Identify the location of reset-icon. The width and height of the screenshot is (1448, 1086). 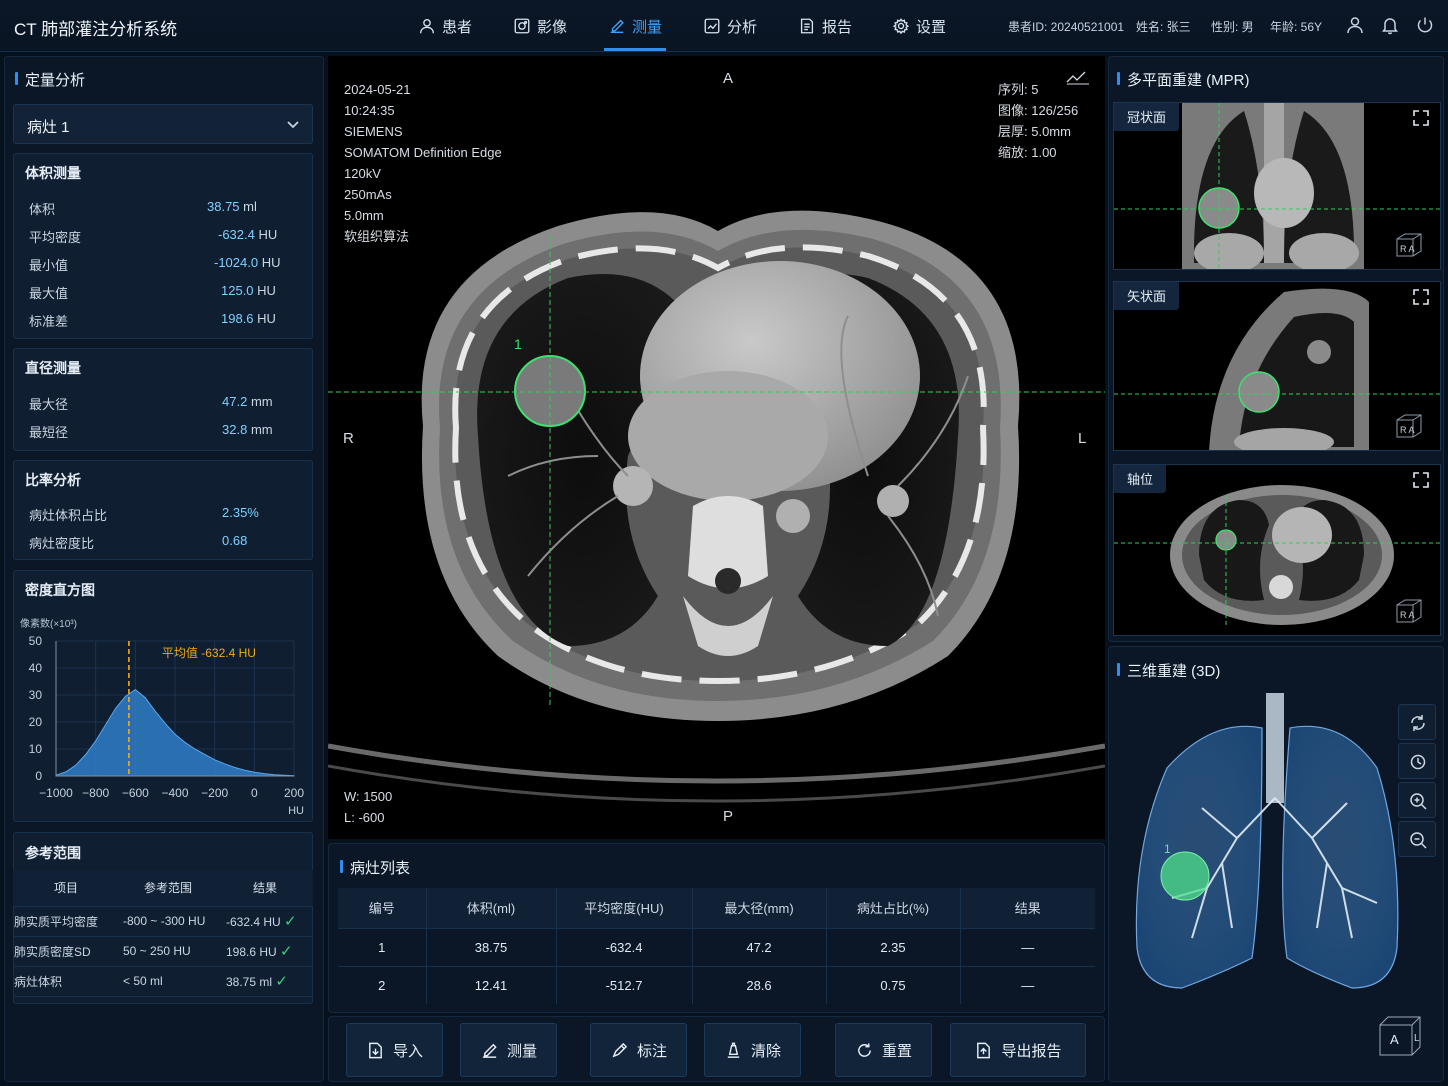
(864, 1049).